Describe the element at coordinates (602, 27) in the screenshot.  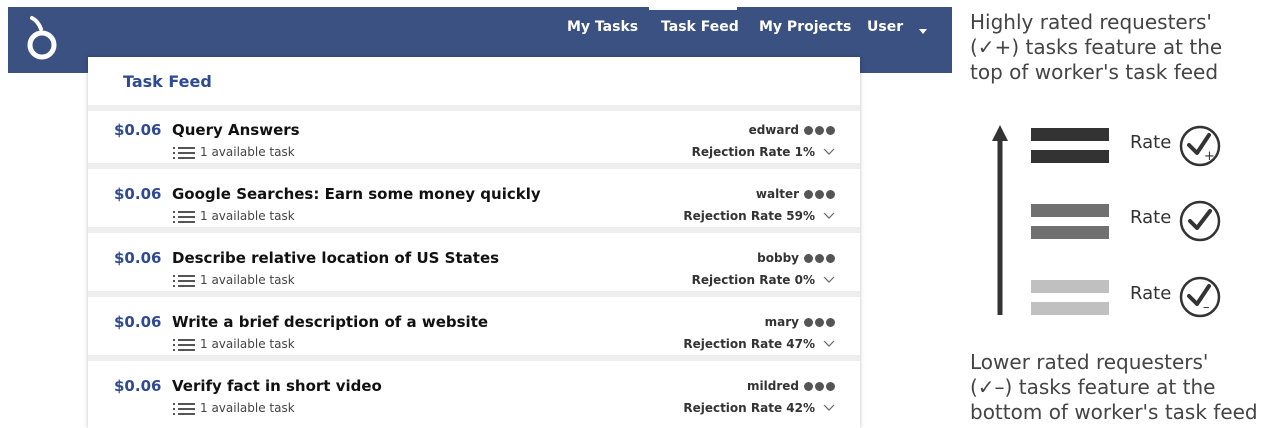
I see `nav-my-tasks: My Tasks` at that location.